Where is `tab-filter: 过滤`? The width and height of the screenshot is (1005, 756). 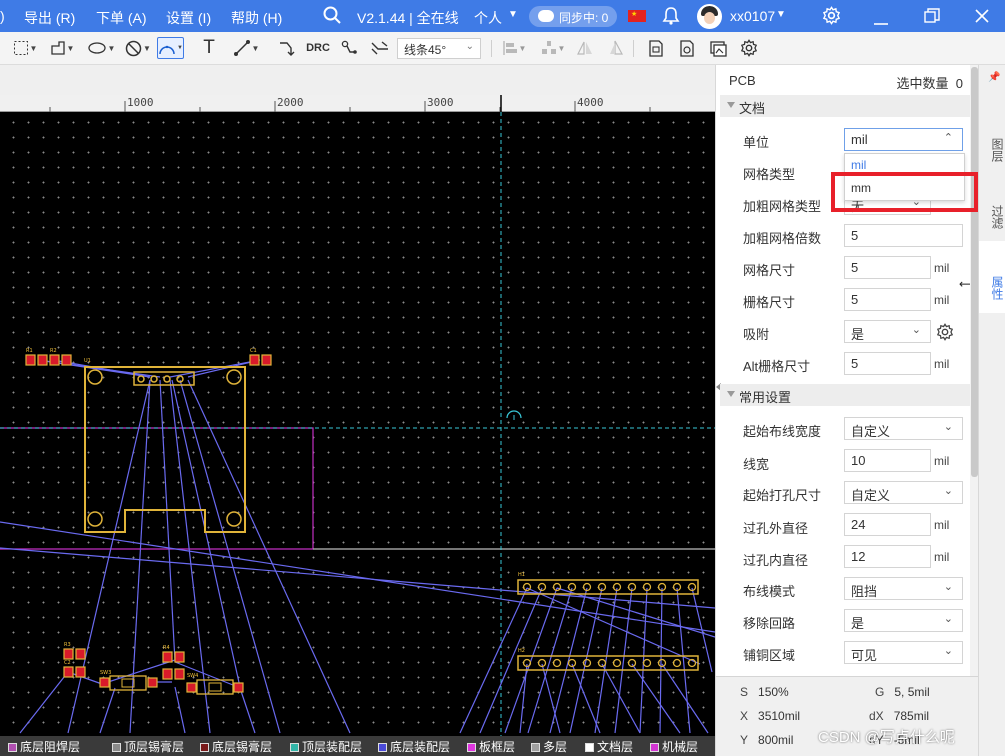
tab-filter: 过滤 is located at coordinates (992, 210).